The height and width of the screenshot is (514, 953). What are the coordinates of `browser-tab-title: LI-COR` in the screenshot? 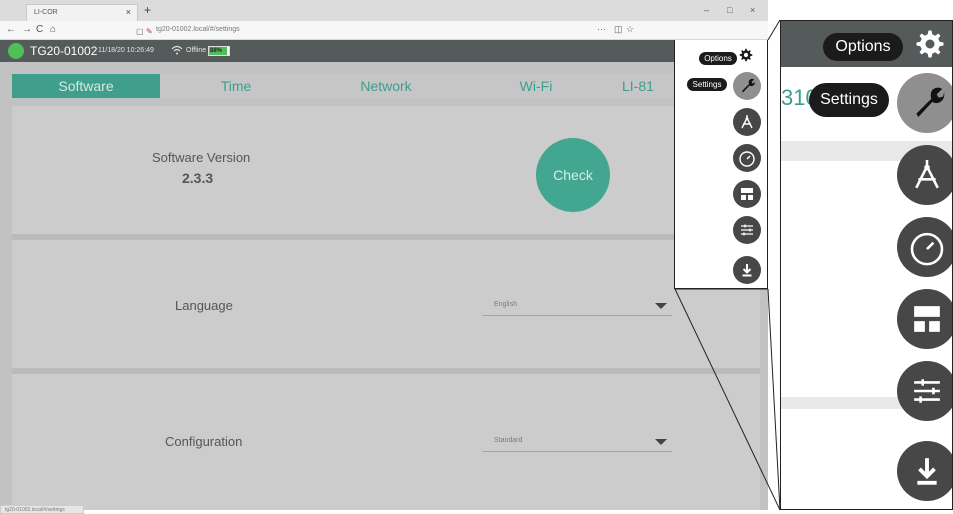 It's located at (46, 12).